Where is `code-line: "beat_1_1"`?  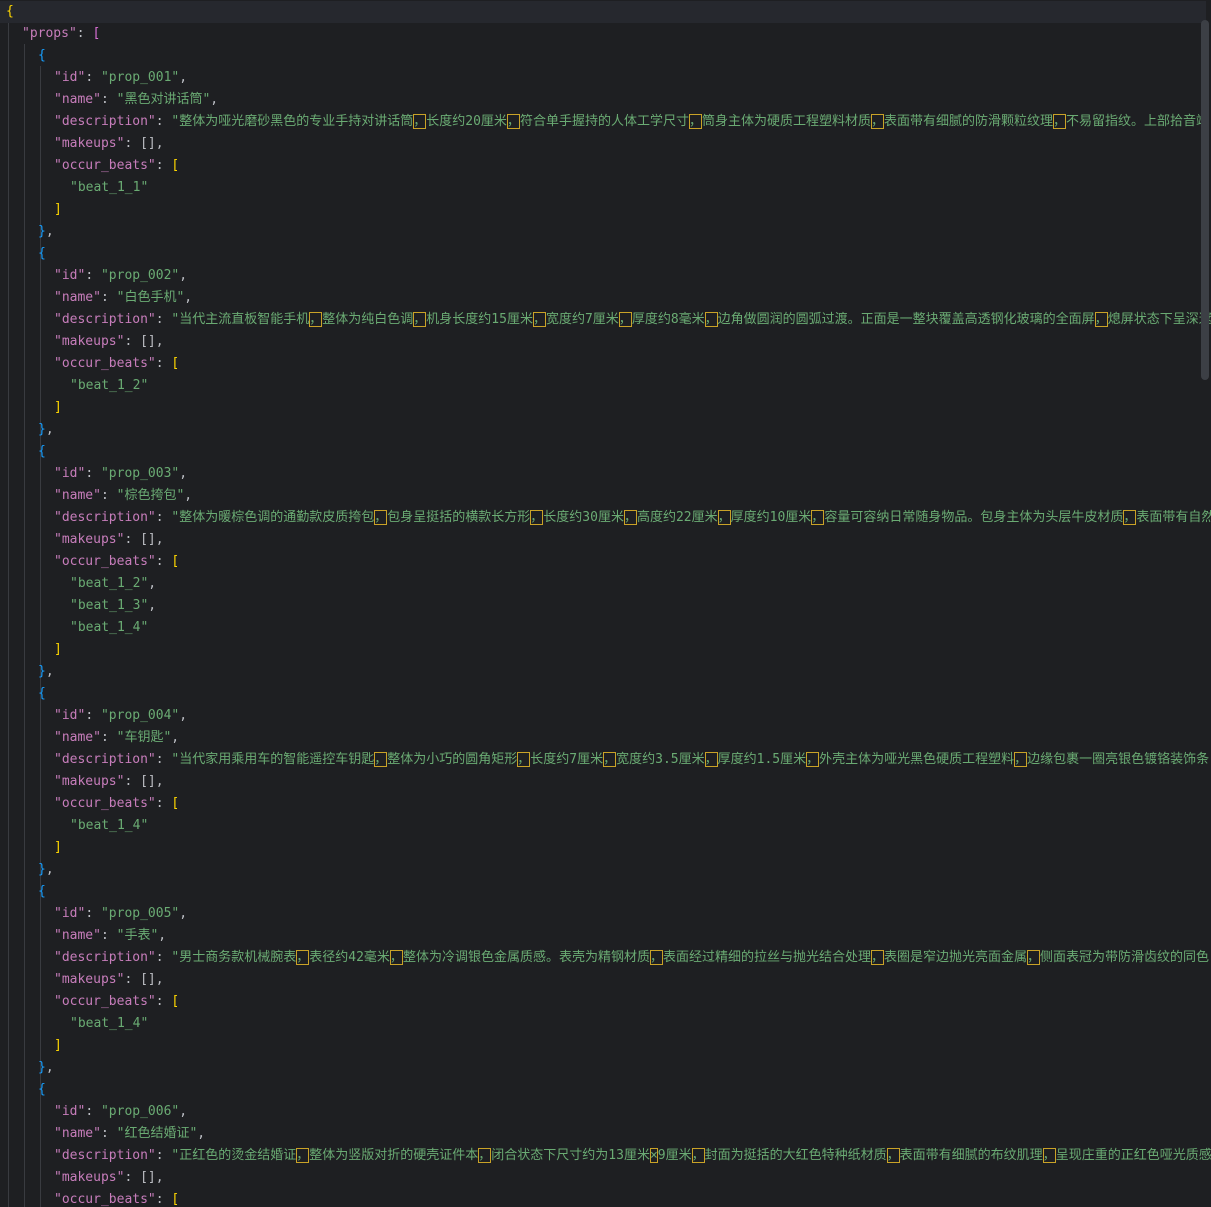 code-line: "beat_1_1" is located at coordinates (605, 188).